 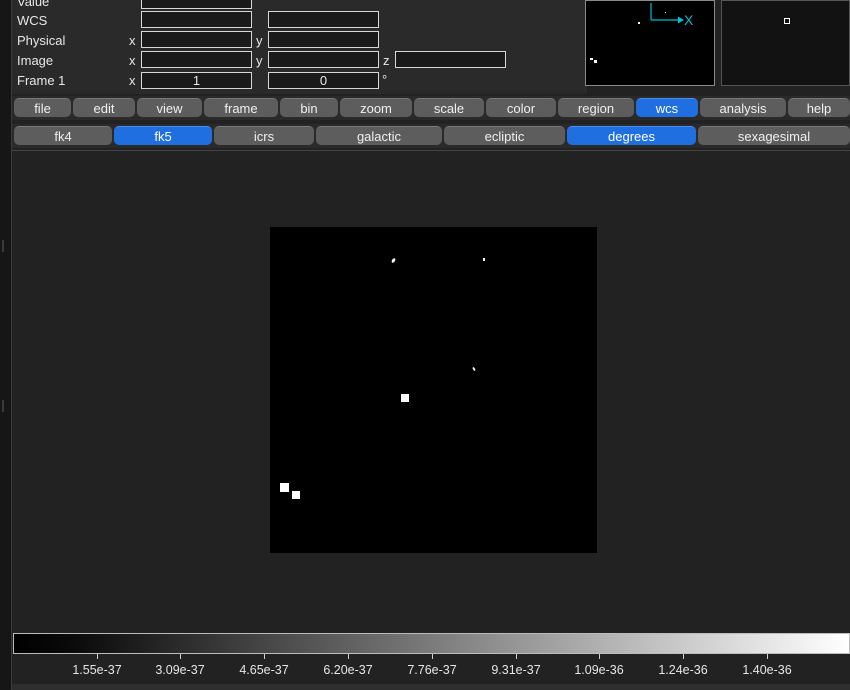 I want to click on wcs-galactic-button: galactic, so click(x=379, y=135).